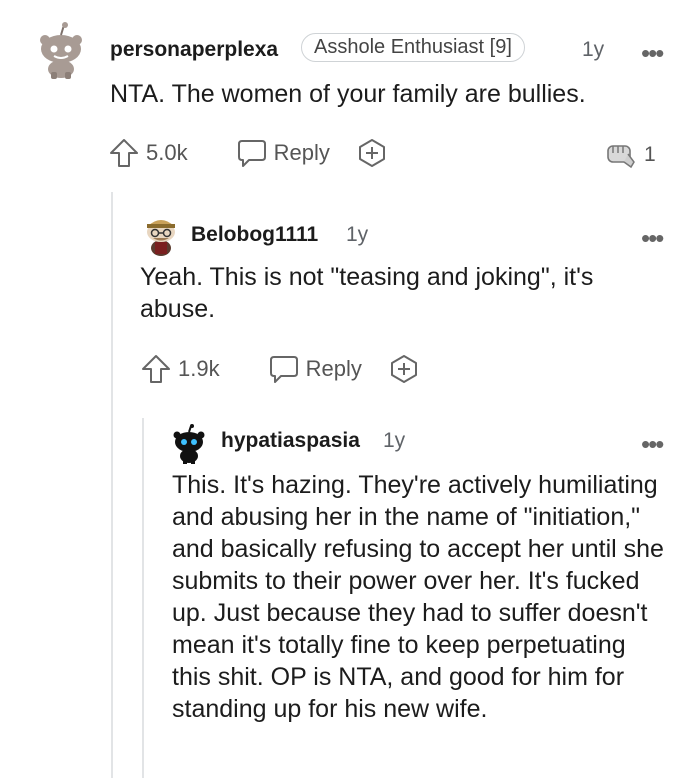 Image resolution: width=700 pixels, height=778 pixels. I want to click on upvote-count: 5.0k, so click(167, 152).